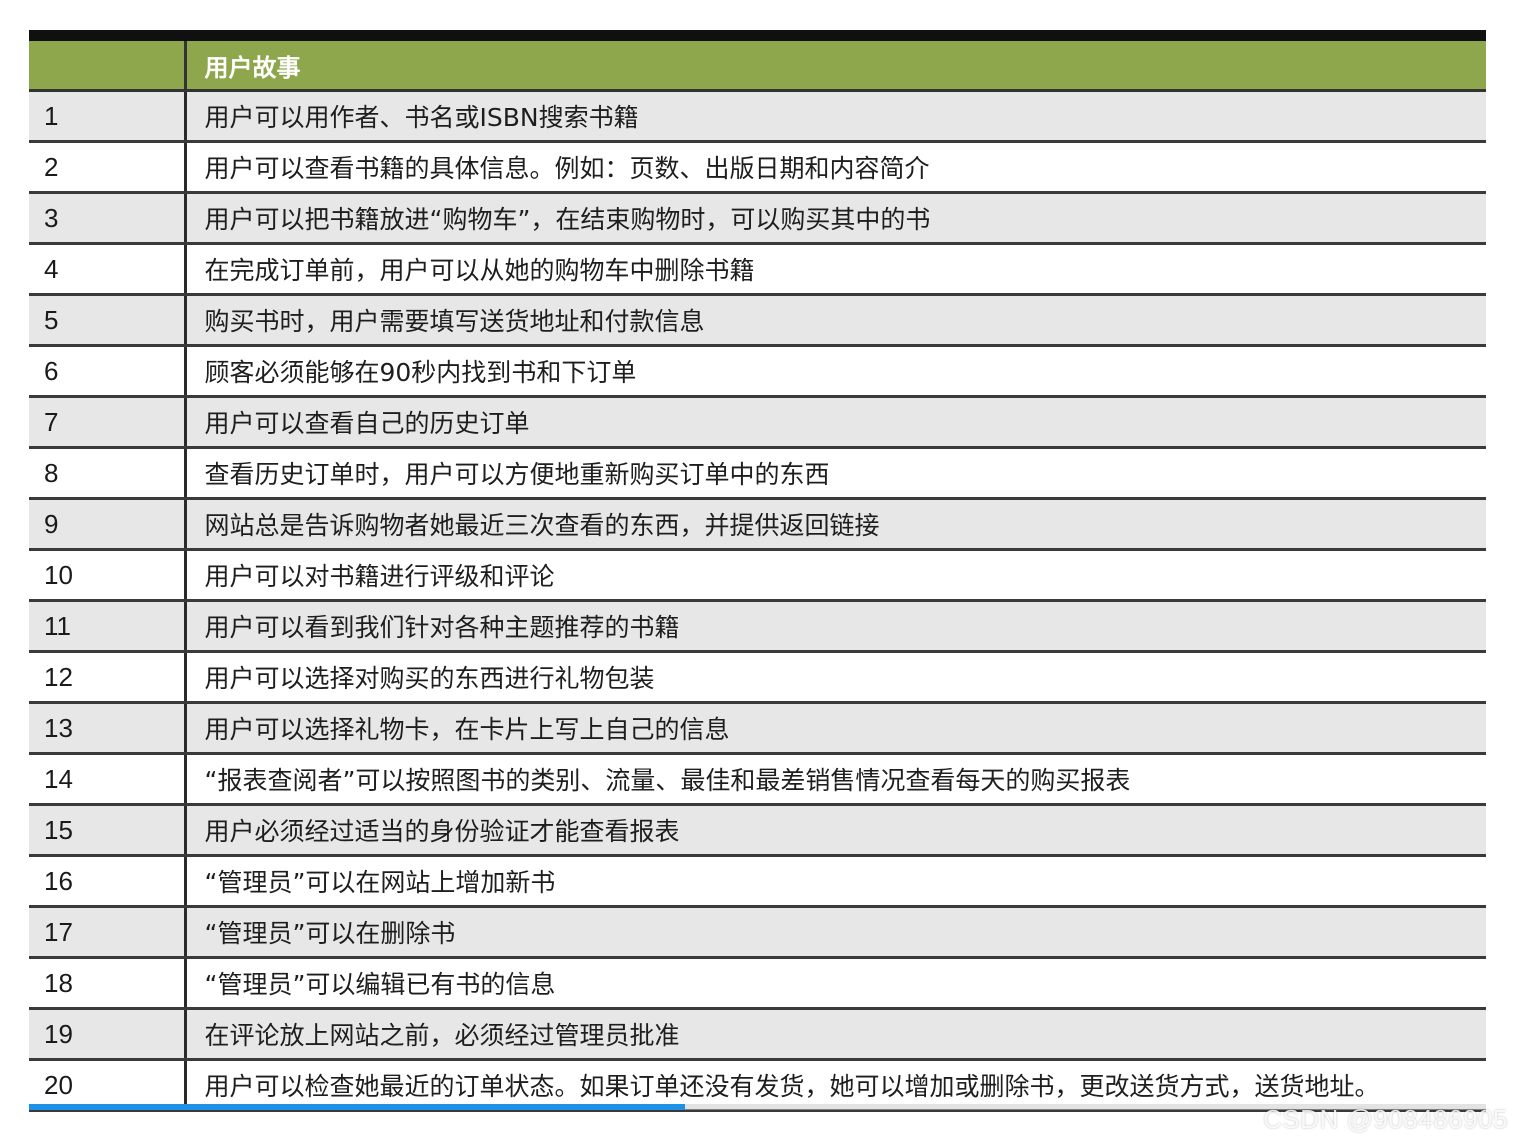 The image size is (1516, 1148). What do you see at coordinates (107, 116) in the screenshot?
I see `row-number-cell: 1` at bounding box center [107, 116].